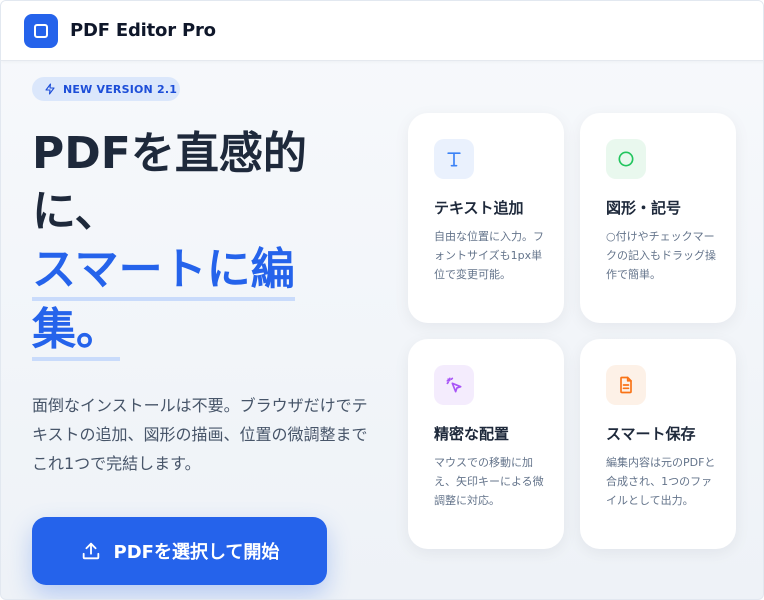 This screenshot has width=764, height=600. I want to click on feature-card-positioning: 精密な配置 マウスでの移動に加え、矢印キーによる微調整に対応。, so click(486, 444).